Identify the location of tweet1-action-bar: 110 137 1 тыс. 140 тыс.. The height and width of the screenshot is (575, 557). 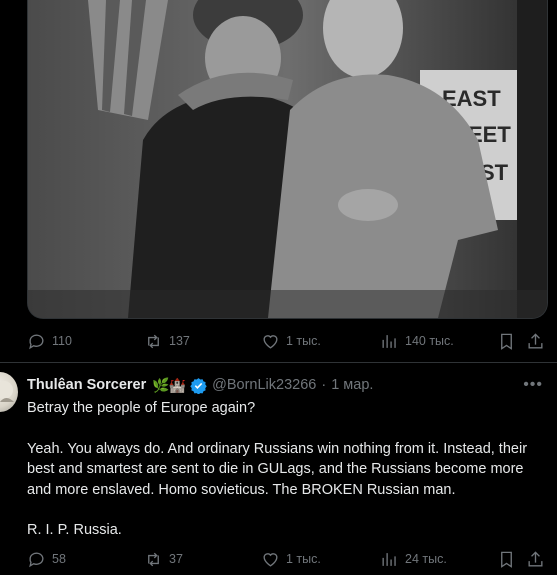
(278, 341).